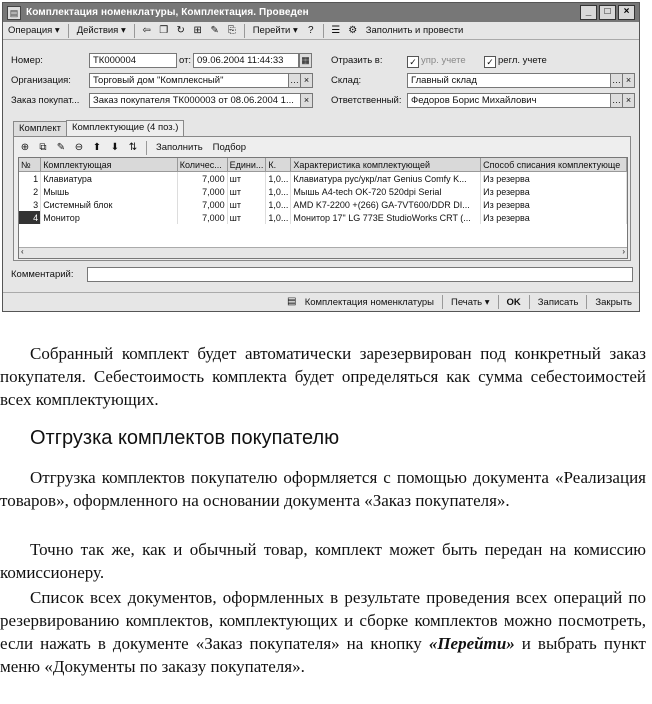 This screenshot has width=652, height=704. What do you see at coordinates (509, 100) in the screenshot?
I see `responsible-field: Федоров Борис Михайлович` at bounding box center [509, 100].